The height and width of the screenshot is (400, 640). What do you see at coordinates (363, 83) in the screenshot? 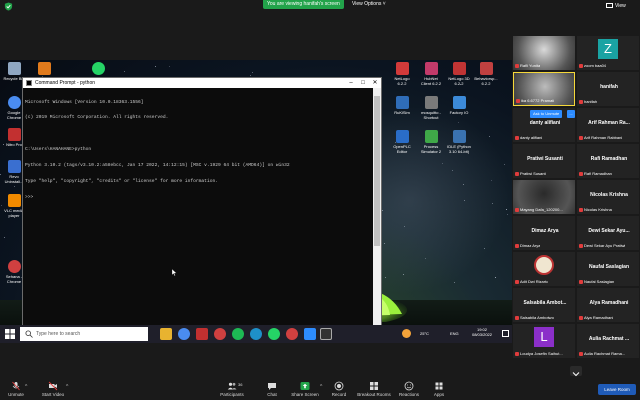
I see `maximize-button: □` at bounding box center [363, 83].